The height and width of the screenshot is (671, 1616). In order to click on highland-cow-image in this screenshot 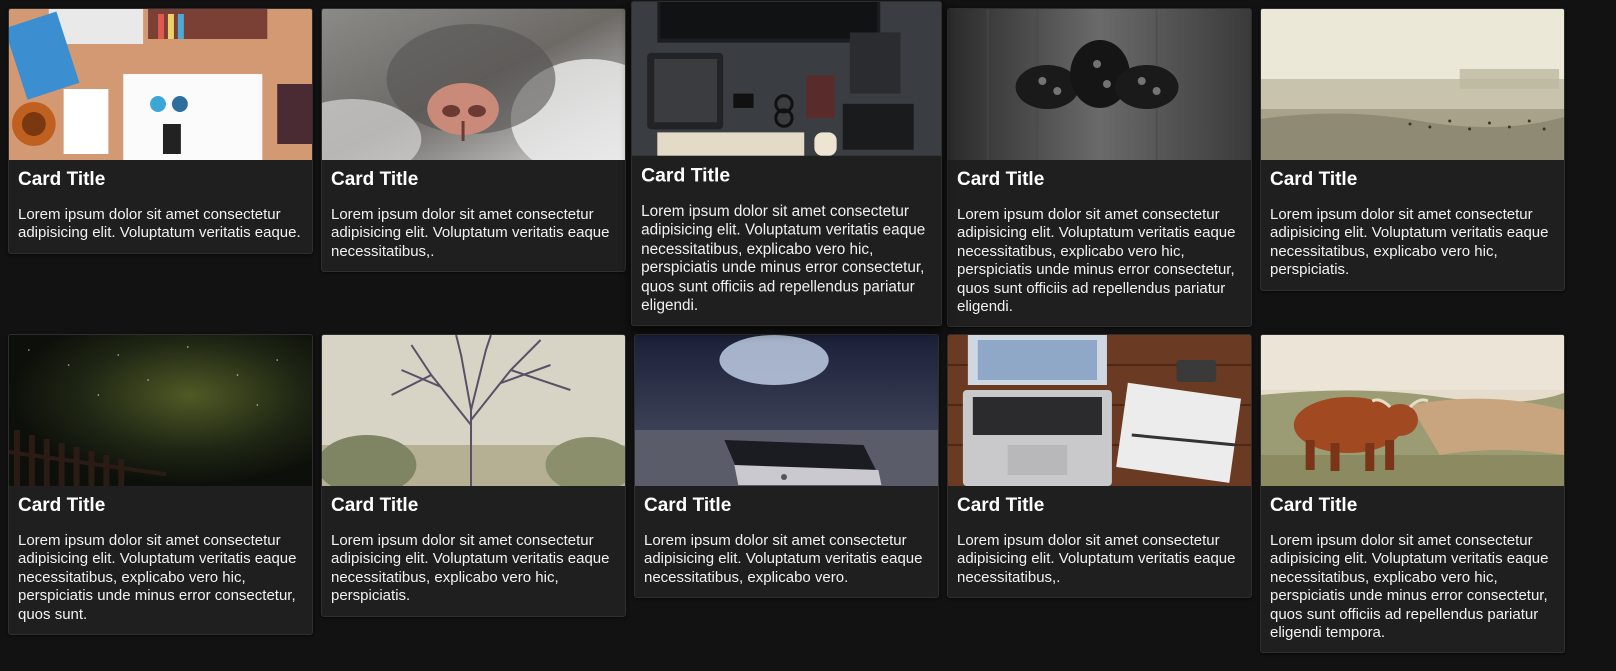, I will do `click(1412, 410)`.